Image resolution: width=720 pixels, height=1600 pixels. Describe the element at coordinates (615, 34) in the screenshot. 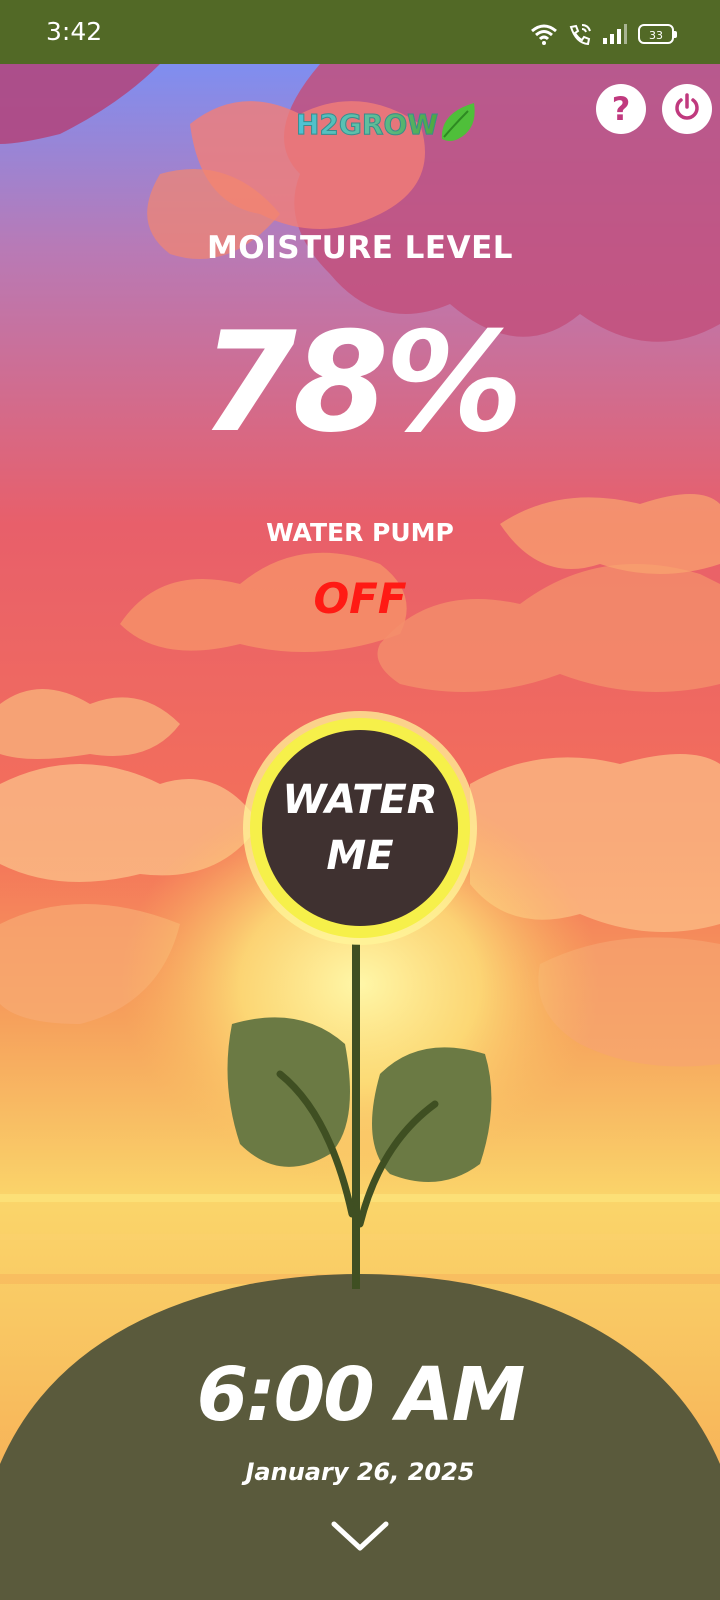

I see `signal-icon` at that location.